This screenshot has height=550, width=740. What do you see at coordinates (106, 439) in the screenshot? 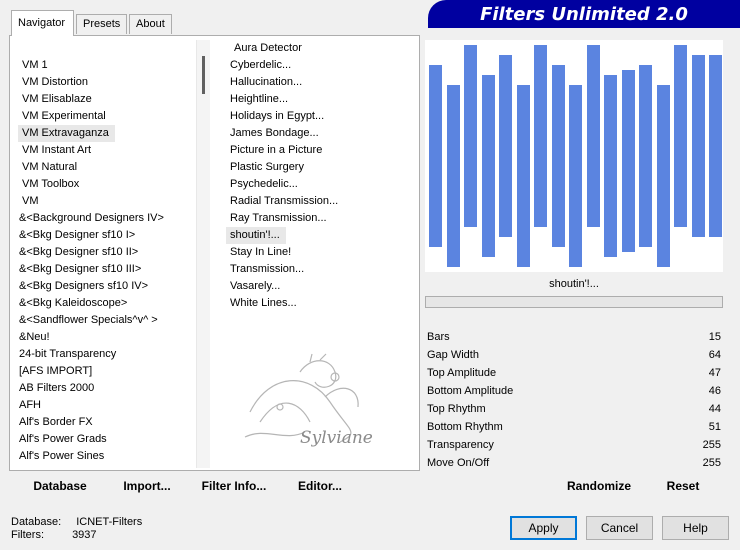
I see `category-item: Alf's Power Grads` at bounding box center [106, 439].